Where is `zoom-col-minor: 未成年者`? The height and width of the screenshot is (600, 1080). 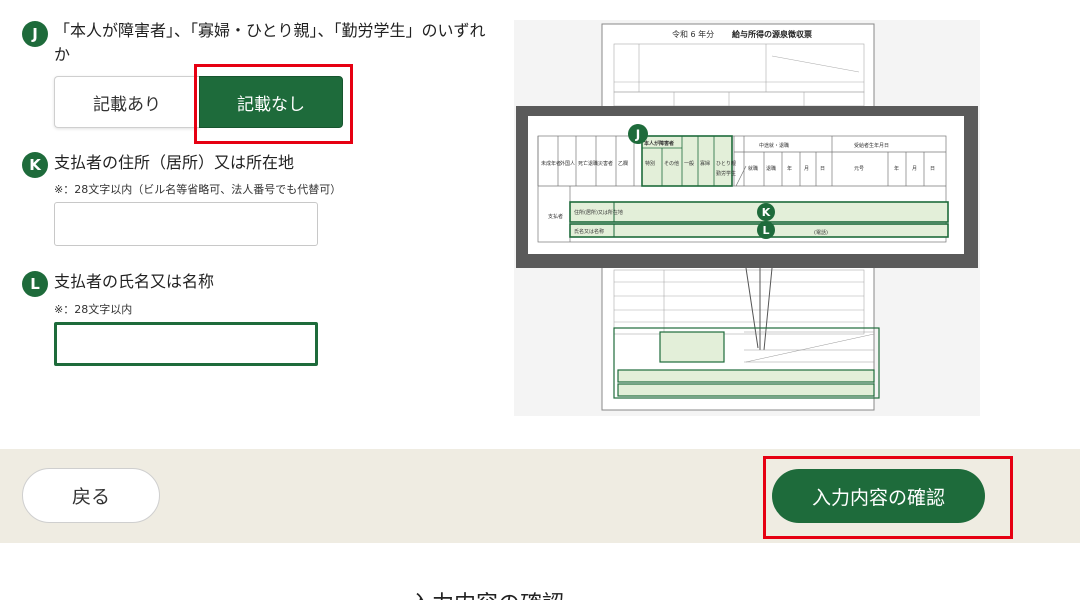 zoom-col-minor: 未成年者 is located at coordinates (551, 163).